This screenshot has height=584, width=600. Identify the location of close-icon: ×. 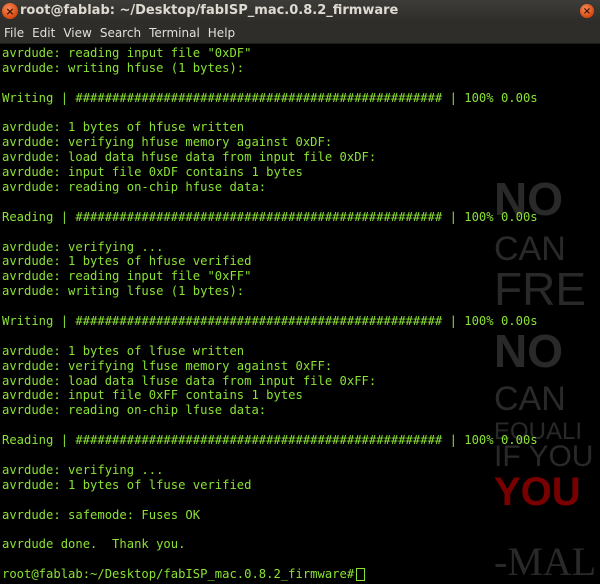
(10, 11).